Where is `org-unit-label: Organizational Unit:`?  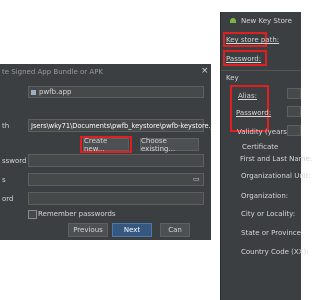
org-unit-label: Organizational Unit: is located at coordinates (276, 176).